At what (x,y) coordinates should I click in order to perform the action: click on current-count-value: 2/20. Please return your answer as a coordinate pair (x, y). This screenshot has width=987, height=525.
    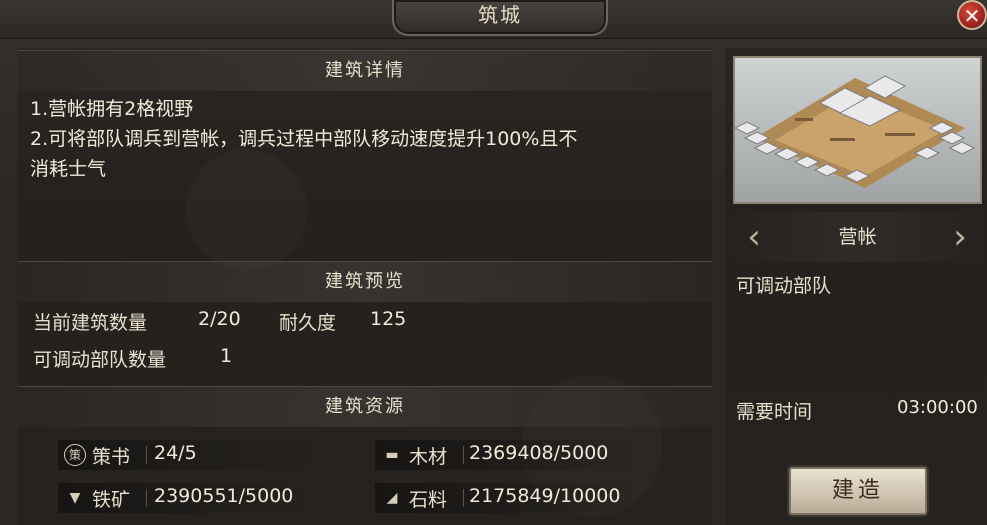
    Looking at the image, I should click on (219, 319).